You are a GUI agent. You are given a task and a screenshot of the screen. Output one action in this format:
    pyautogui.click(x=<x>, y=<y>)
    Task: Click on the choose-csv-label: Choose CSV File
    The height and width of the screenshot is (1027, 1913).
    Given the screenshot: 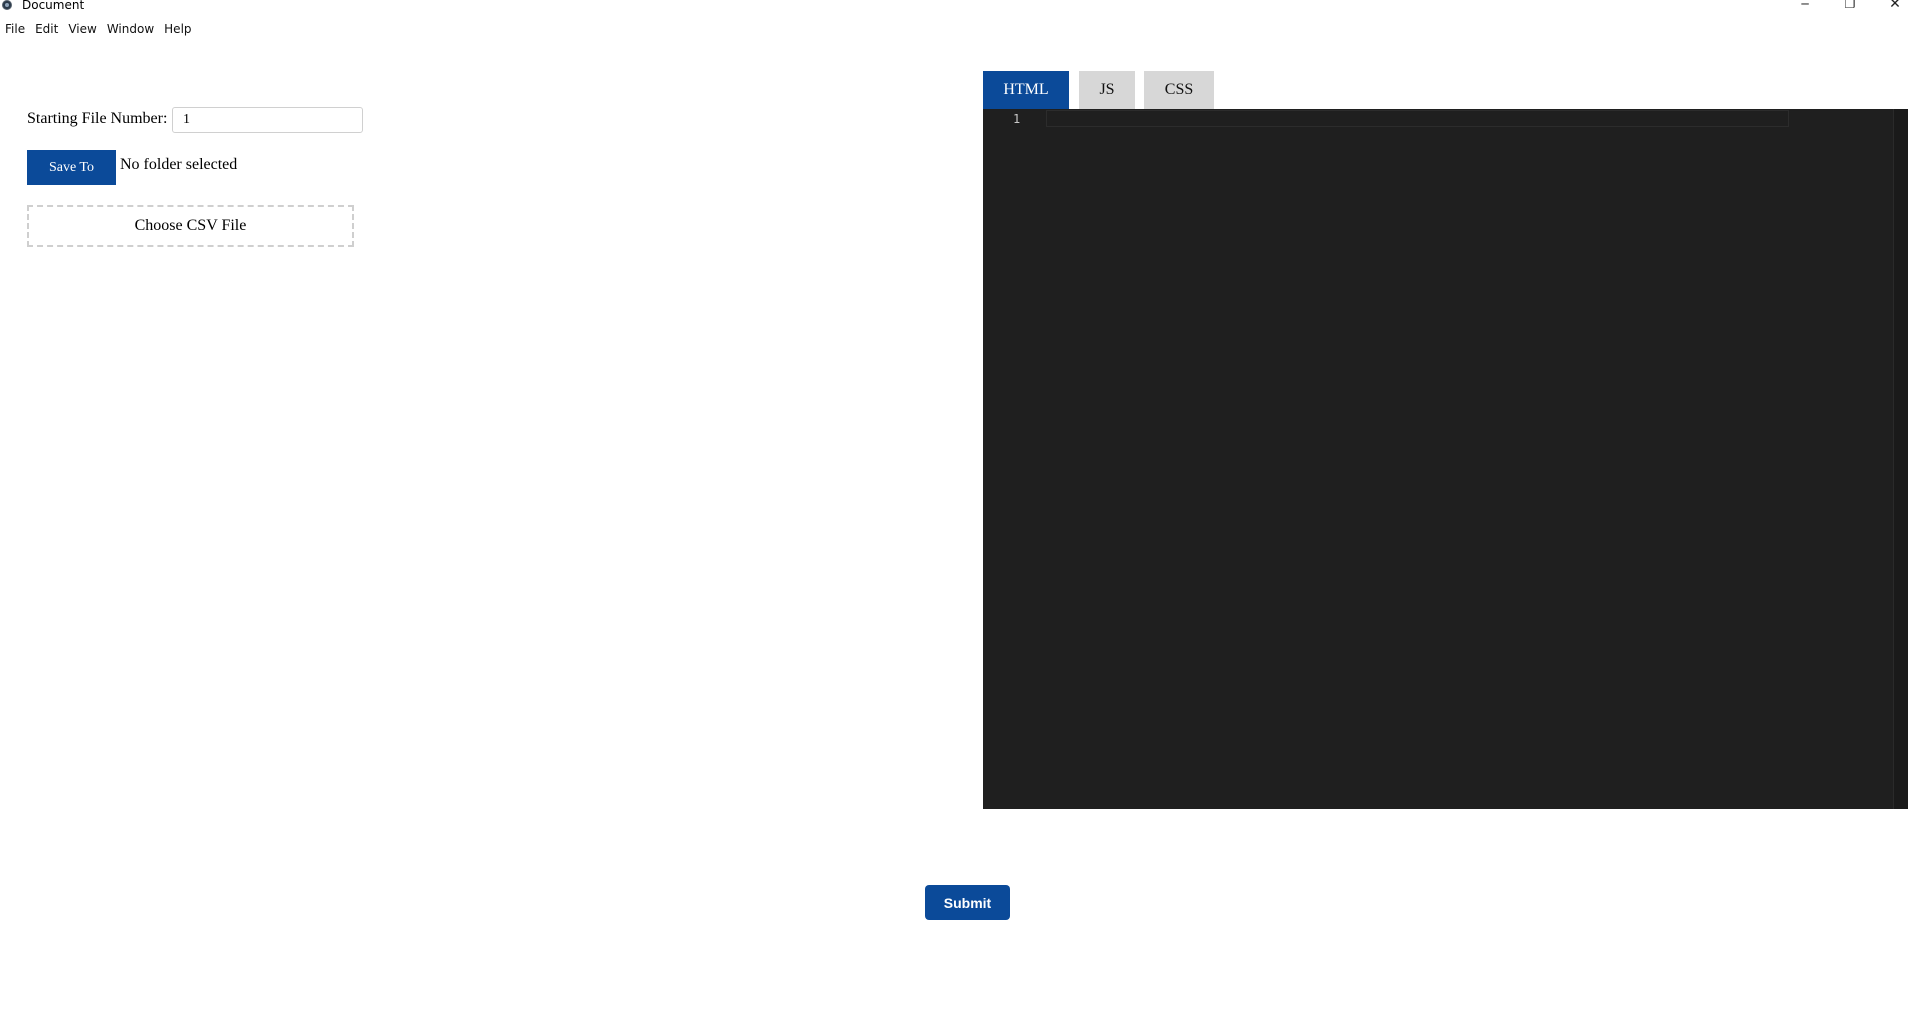 What is the action you would take?
    pyautogui.click(x=190, y=225)
    